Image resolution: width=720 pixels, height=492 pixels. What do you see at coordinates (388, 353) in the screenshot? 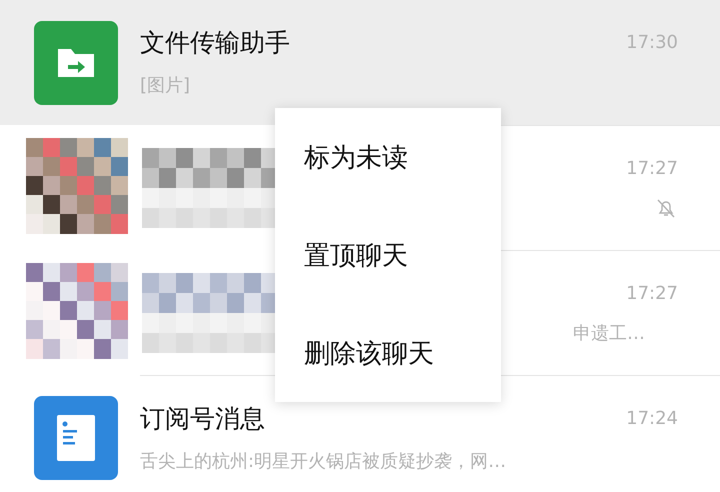
I see `menu-item: 删除该聊天` at bounding box center [388, 353].